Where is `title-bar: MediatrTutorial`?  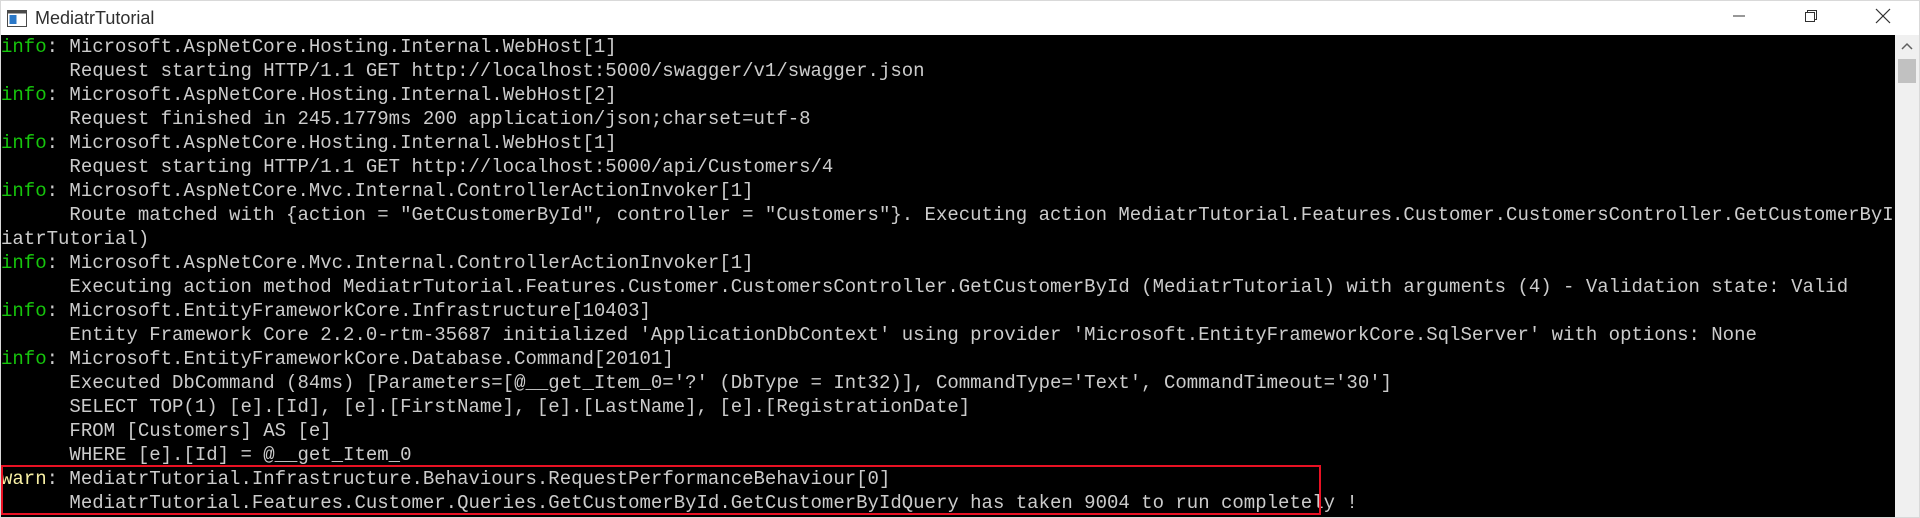 title-bar: MediatrTutorial is located at coordinates (960, 18).